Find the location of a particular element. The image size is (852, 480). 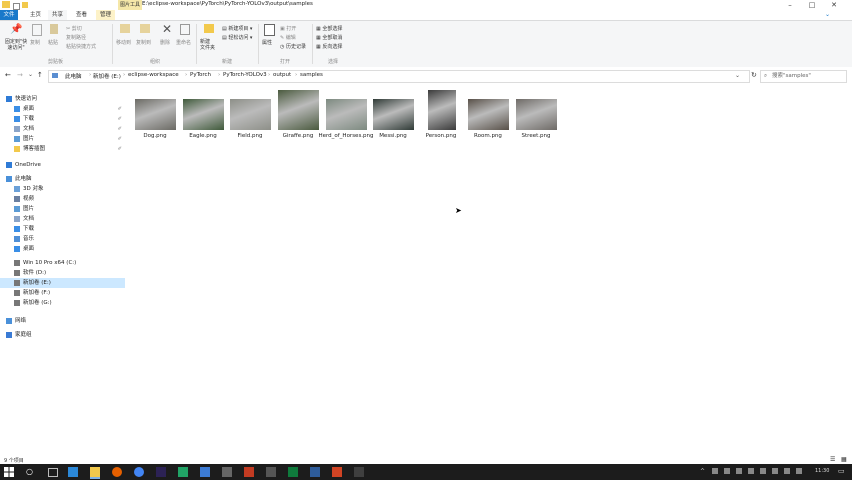

sidebar-item: 软件 (D:) is located at coordinates (62, 273).